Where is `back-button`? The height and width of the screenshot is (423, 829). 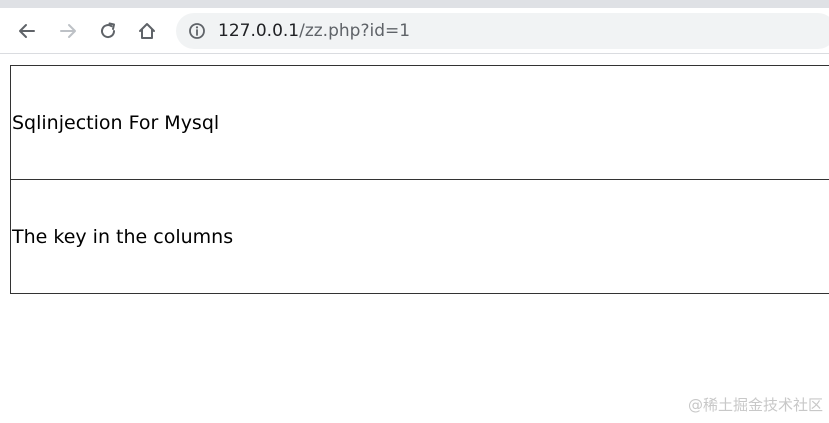 back-button is located at coordinates (27, 31).